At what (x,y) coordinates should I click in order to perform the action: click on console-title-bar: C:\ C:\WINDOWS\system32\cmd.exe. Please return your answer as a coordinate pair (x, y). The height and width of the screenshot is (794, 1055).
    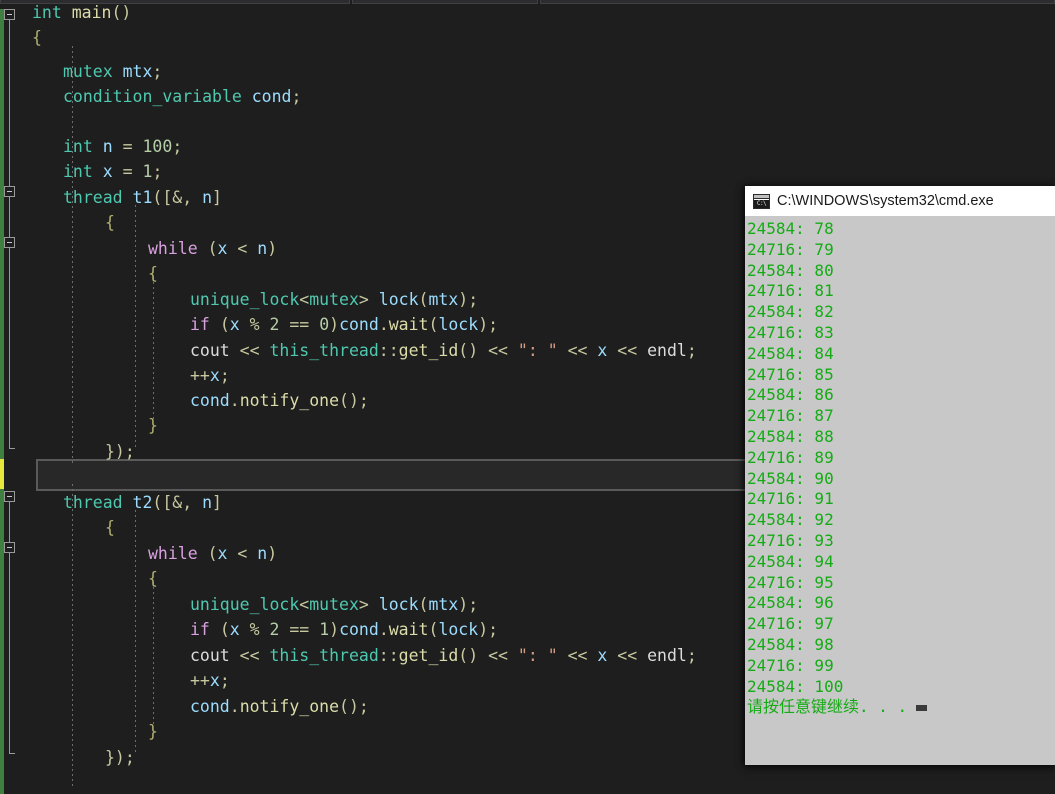
    Looking at the image, I should click on (900, 201).